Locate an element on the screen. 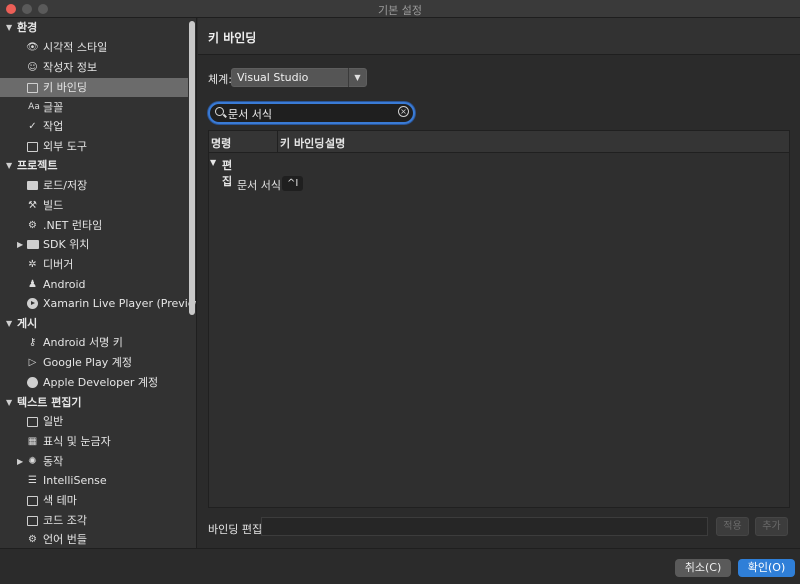  window-title: 기본 설정 is located at coordinates (400, 10).